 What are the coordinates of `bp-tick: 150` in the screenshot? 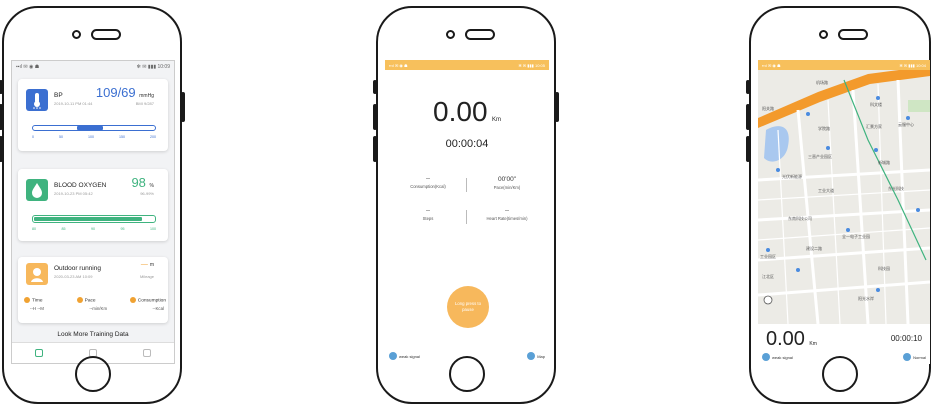 It's located at (122, 137).